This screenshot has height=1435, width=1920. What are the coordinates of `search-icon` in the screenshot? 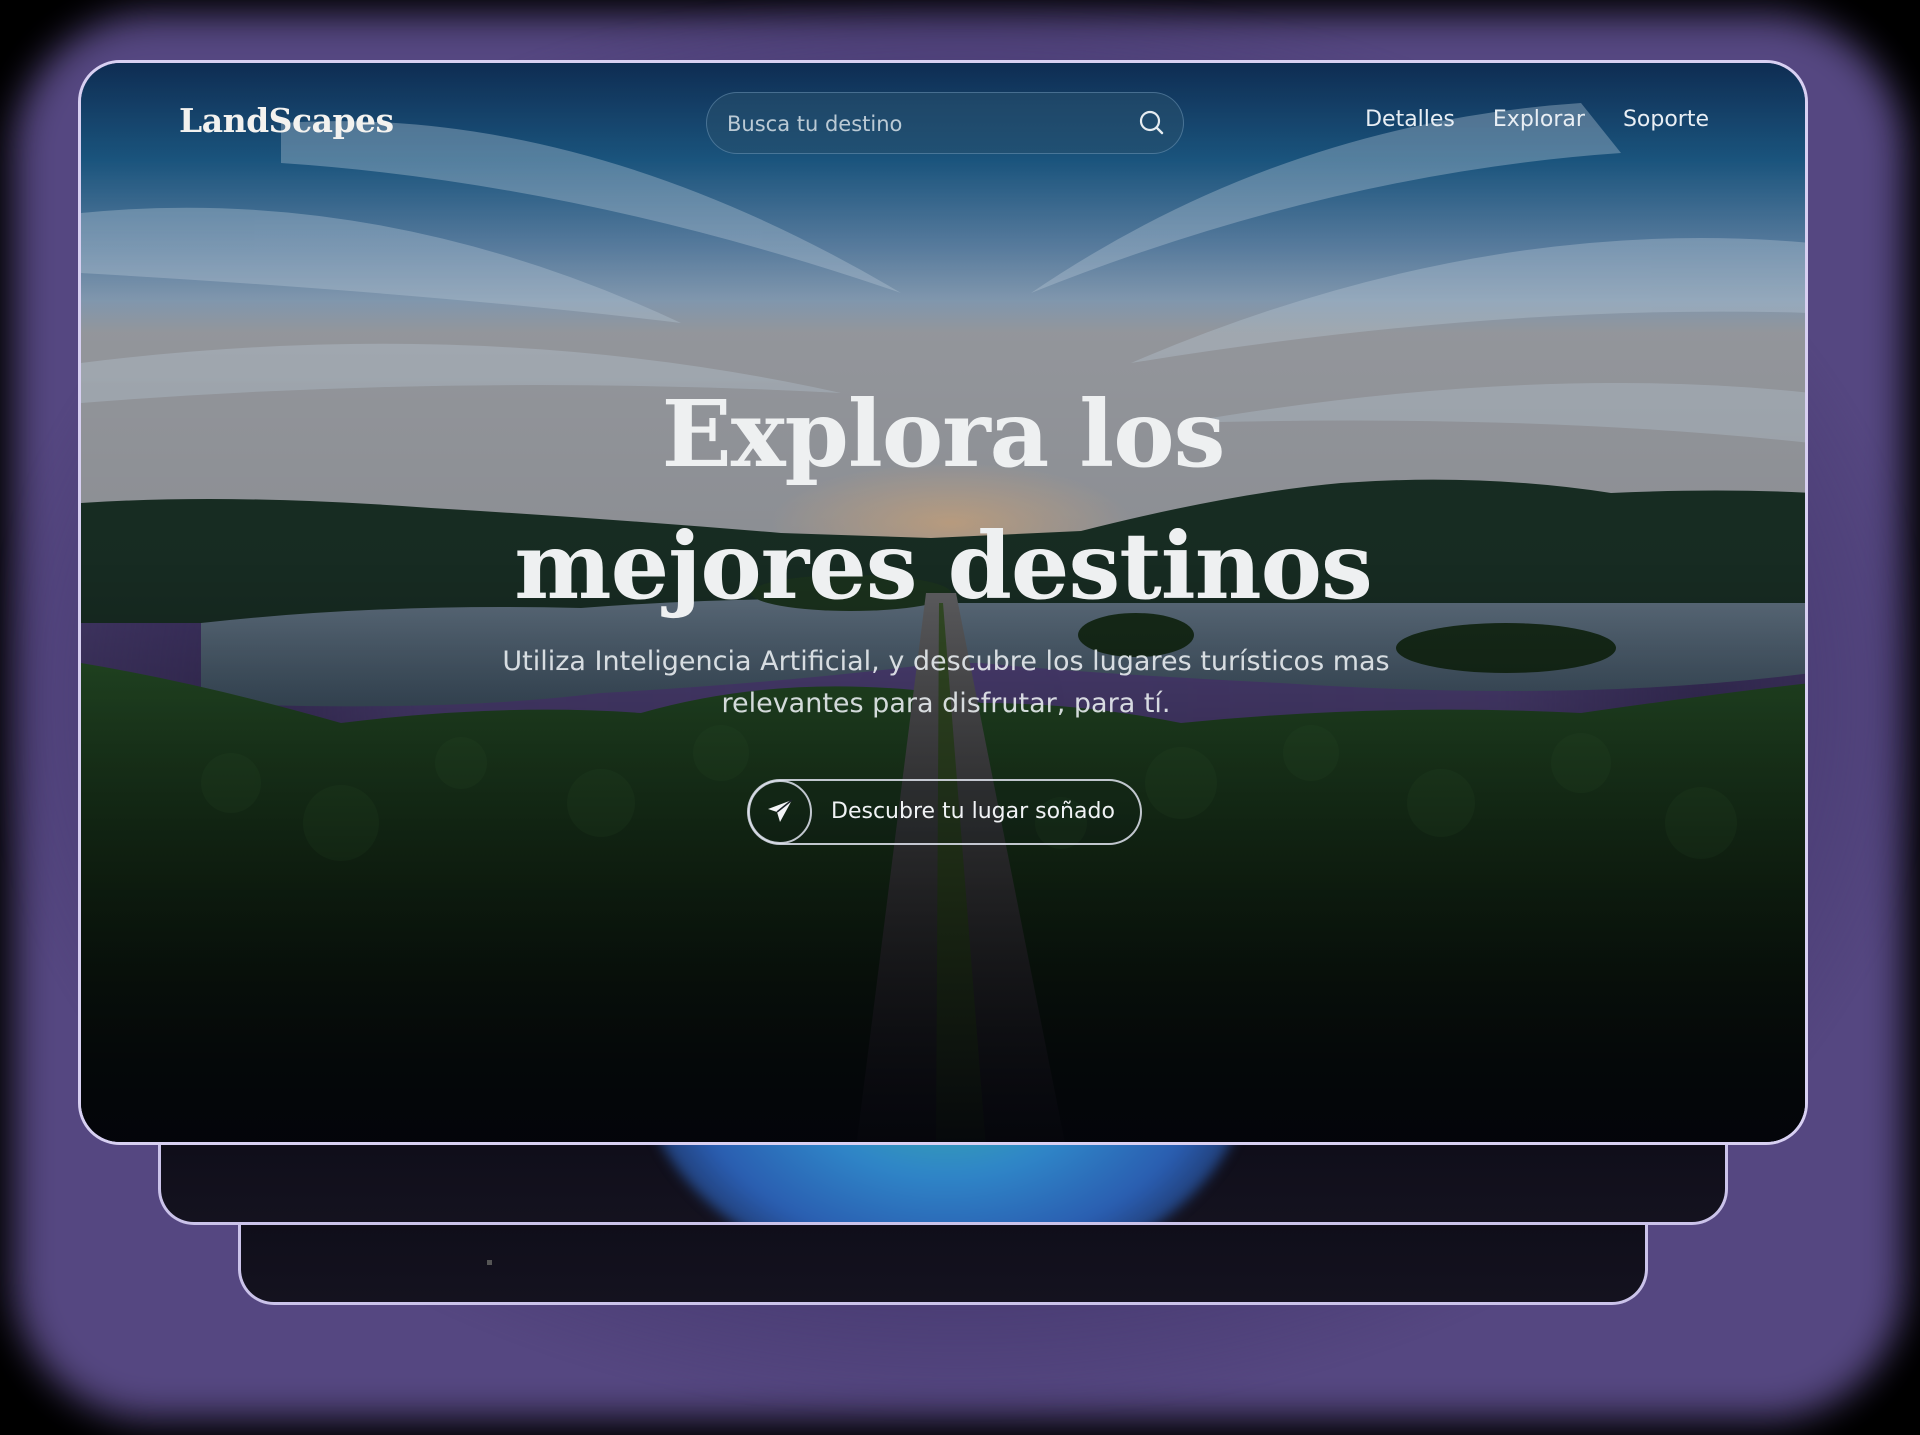 It's located at (1152, 123).